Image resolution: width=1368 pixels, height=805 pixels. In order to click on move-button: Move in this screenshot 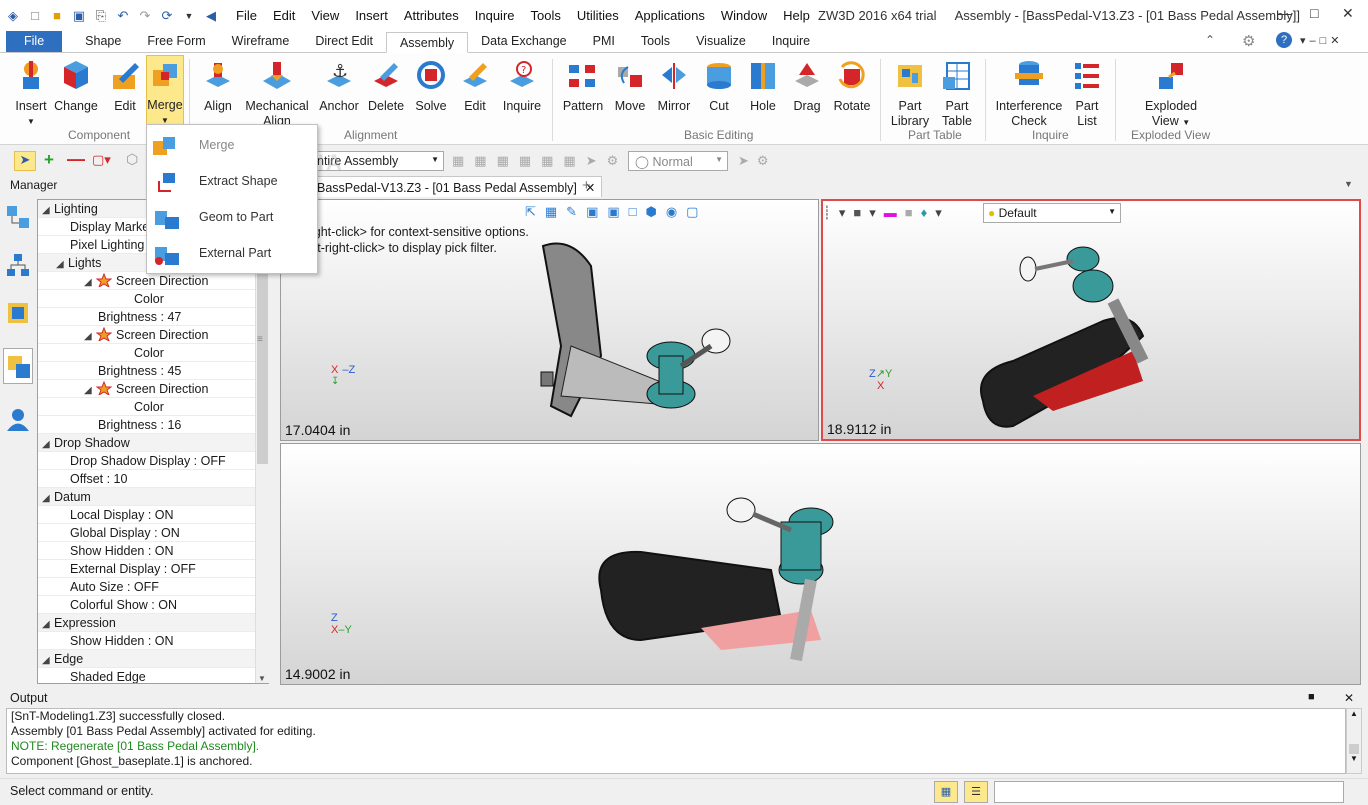, I will do `click(630, 85)`.